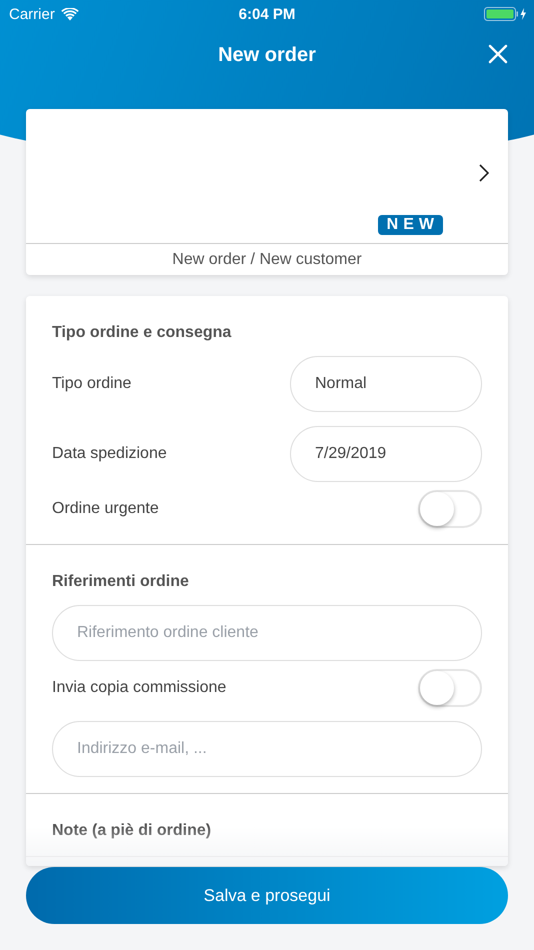 Image resolution: width=534 pixels, height=950 pixels. I want to click on section-title: Note (a piè di ordine), so click(132, 831).